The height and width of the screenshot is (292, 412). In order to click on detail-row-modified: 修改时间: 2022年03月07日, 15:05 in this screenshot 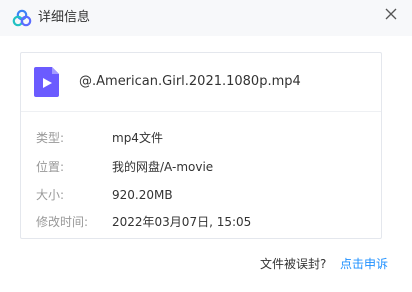, I will do `click(201, 222)`.